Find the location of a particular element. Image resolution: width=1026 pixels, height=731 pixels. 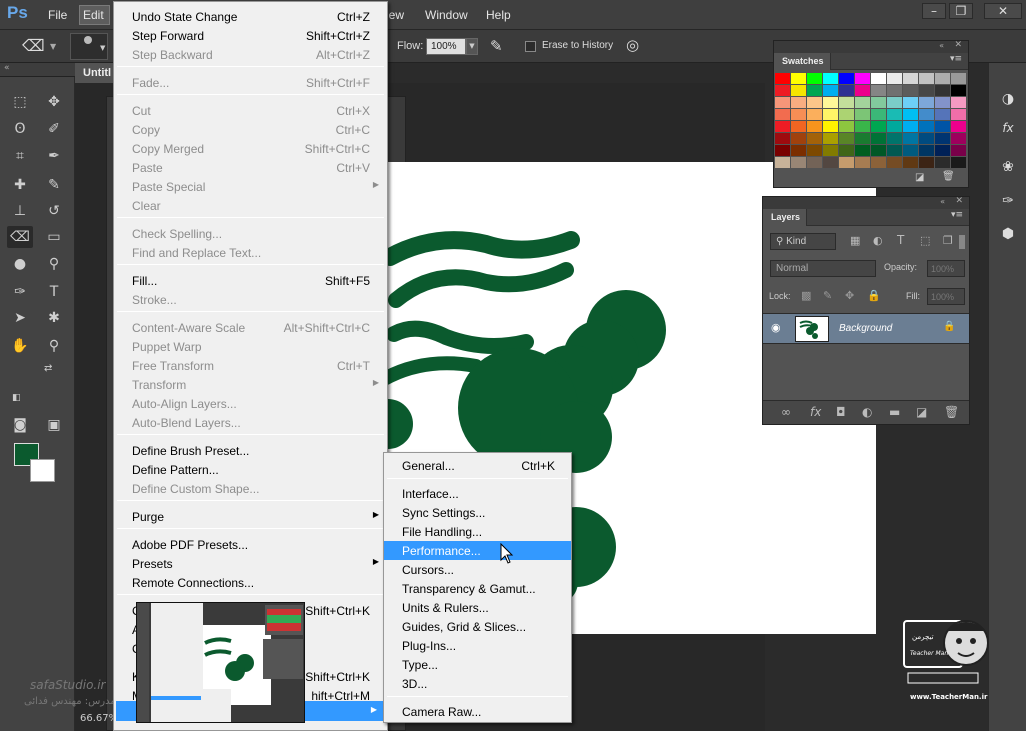

delete-swatch-icon: 🗑 is located at coordinates (948, 176).